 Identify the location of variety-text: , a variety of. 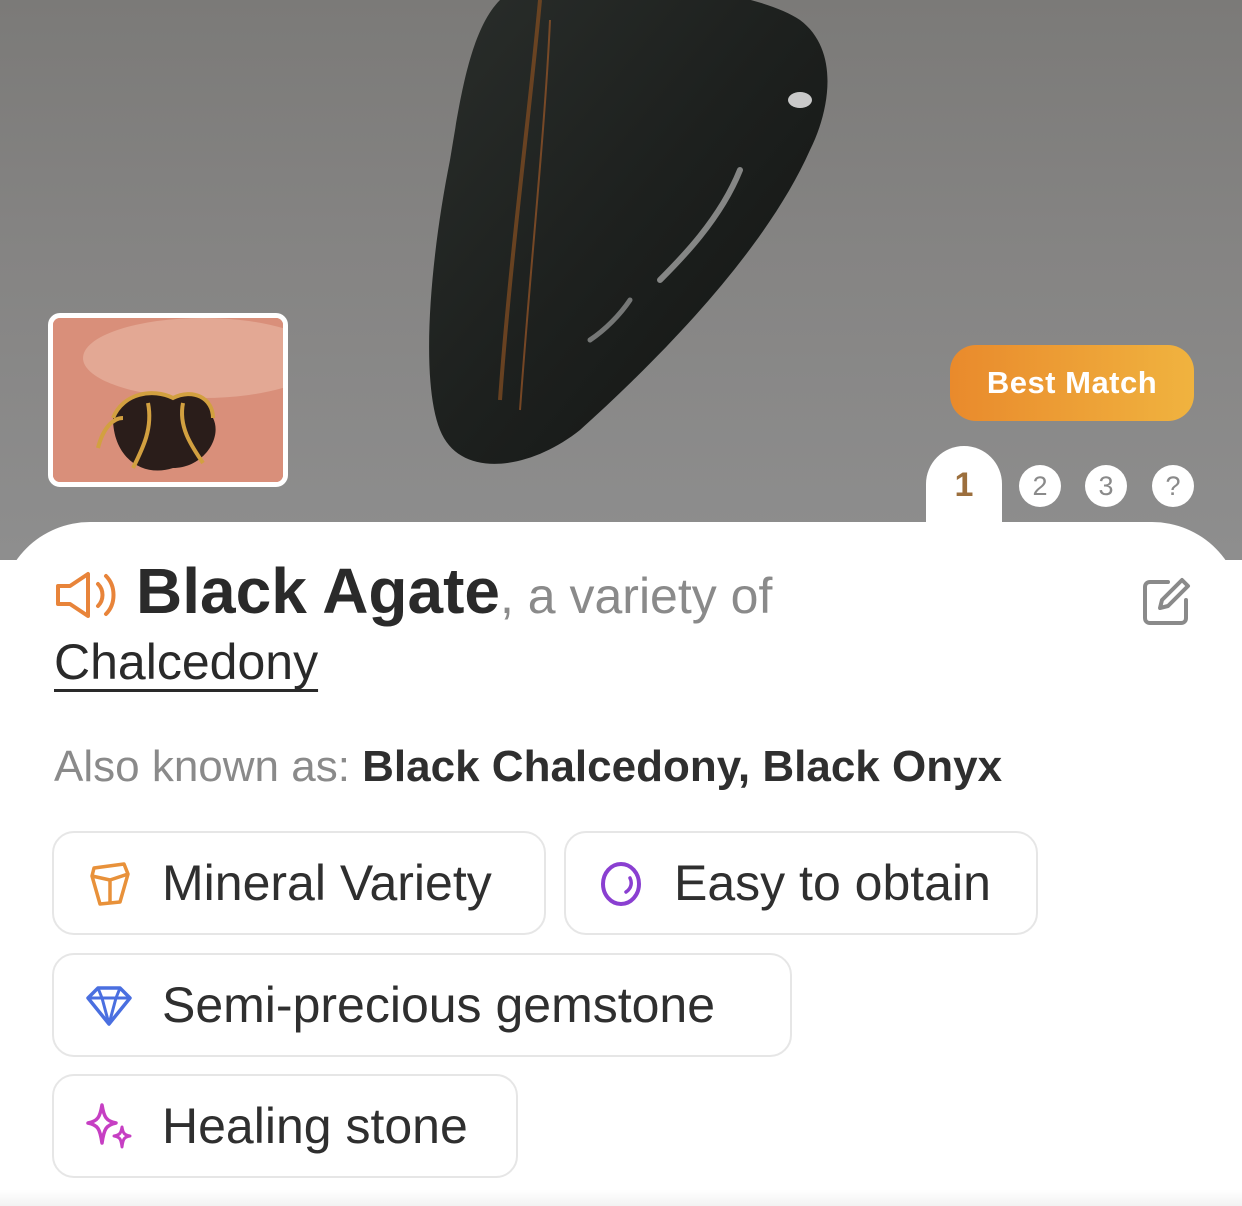
(636, 596).